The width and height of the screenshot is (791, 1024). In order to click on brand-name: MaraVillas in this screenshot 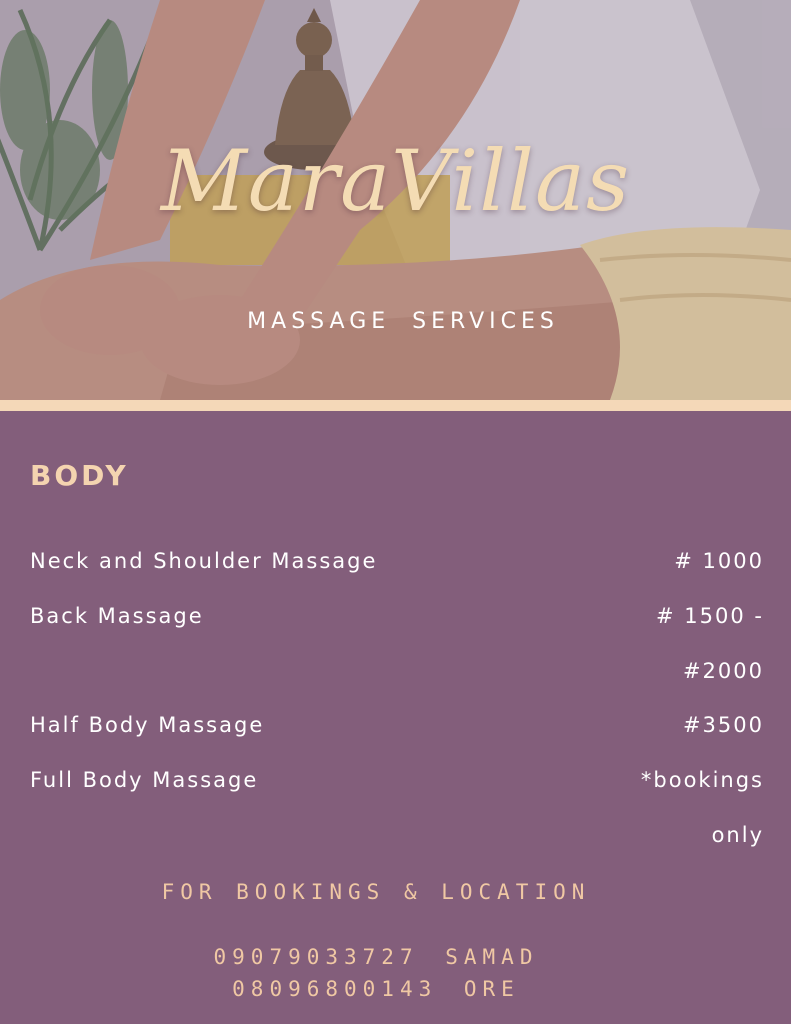, I will do `click(395, 181)`.